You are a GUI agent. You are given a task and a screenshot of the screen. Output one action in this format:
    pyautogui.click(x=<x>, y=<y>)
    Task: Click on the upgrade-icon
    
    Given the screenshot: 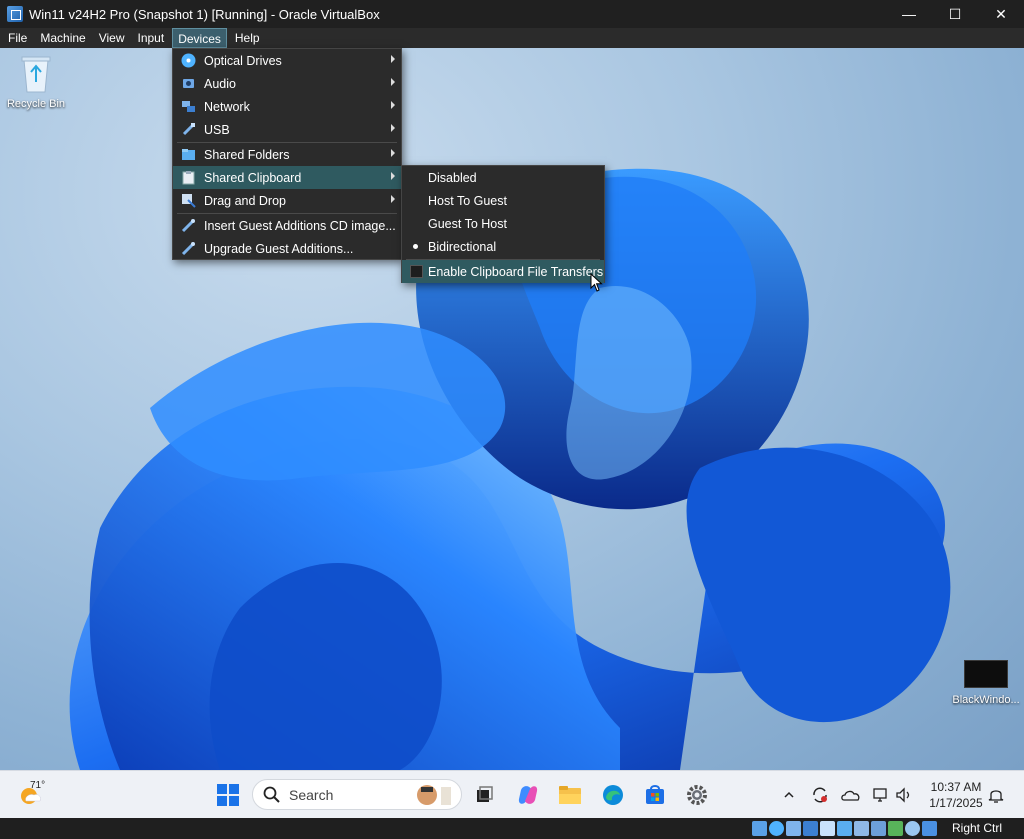 What is the action you would take?
    pyautogui.click(x=188, y=249)
    